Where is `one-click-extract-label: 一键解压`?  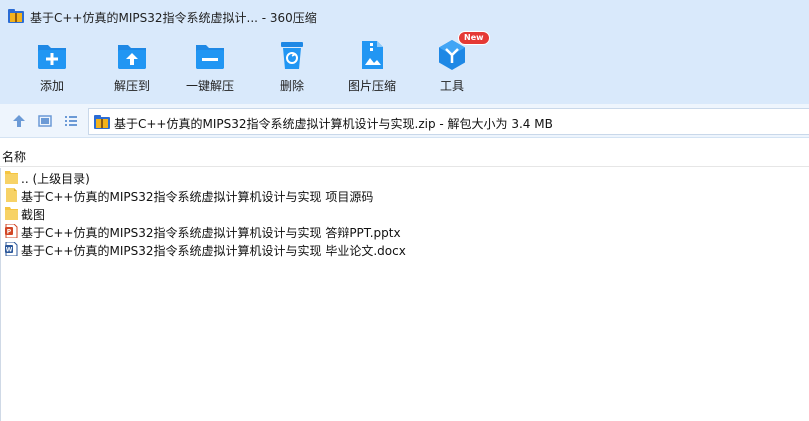
one-click-extract-label: 一键解压 is located at coordinates (209, 86).